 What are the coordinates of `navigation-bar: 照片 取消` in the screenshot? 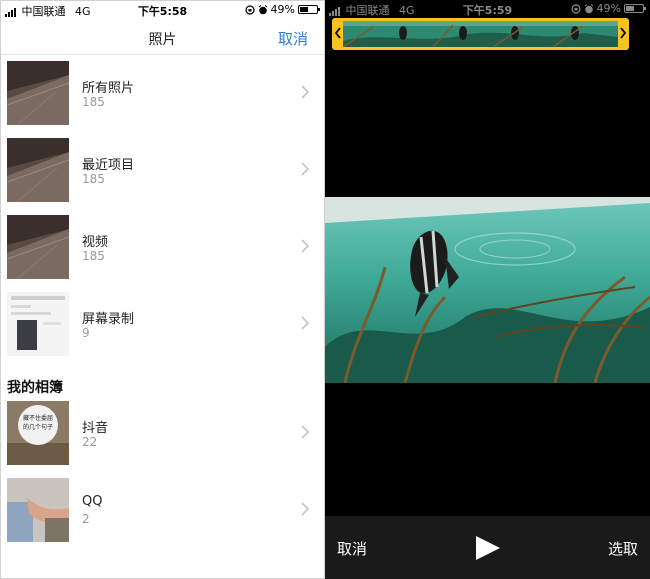 It's located at (162, 37).